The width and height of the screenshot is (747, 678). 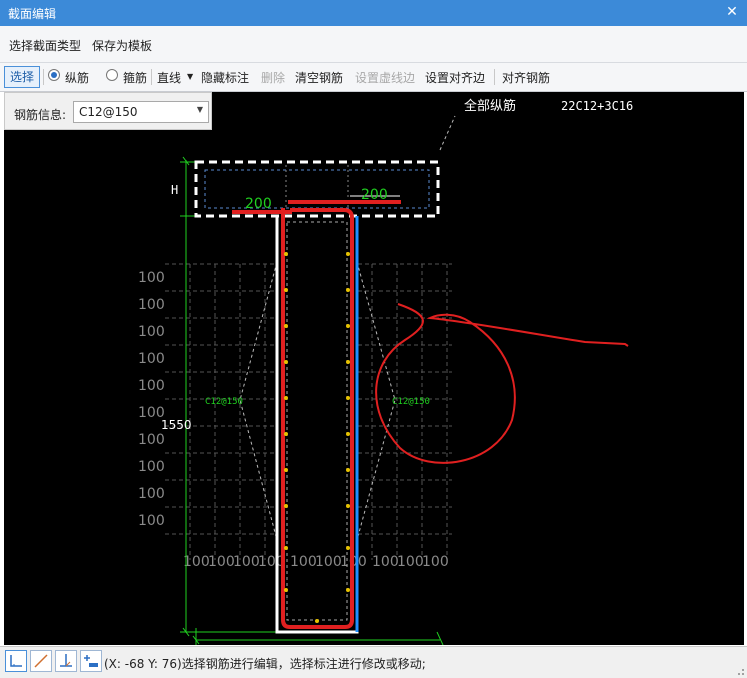 I want to click on delete-button: 删除, so click(x=273, y=77).